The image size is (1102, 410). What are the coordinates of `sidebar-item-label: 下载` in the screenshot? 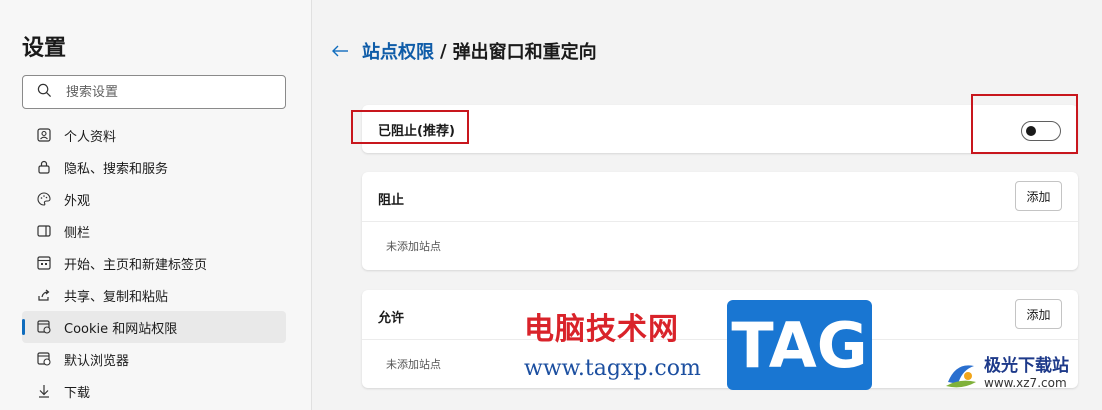 It's located at (77, 393).